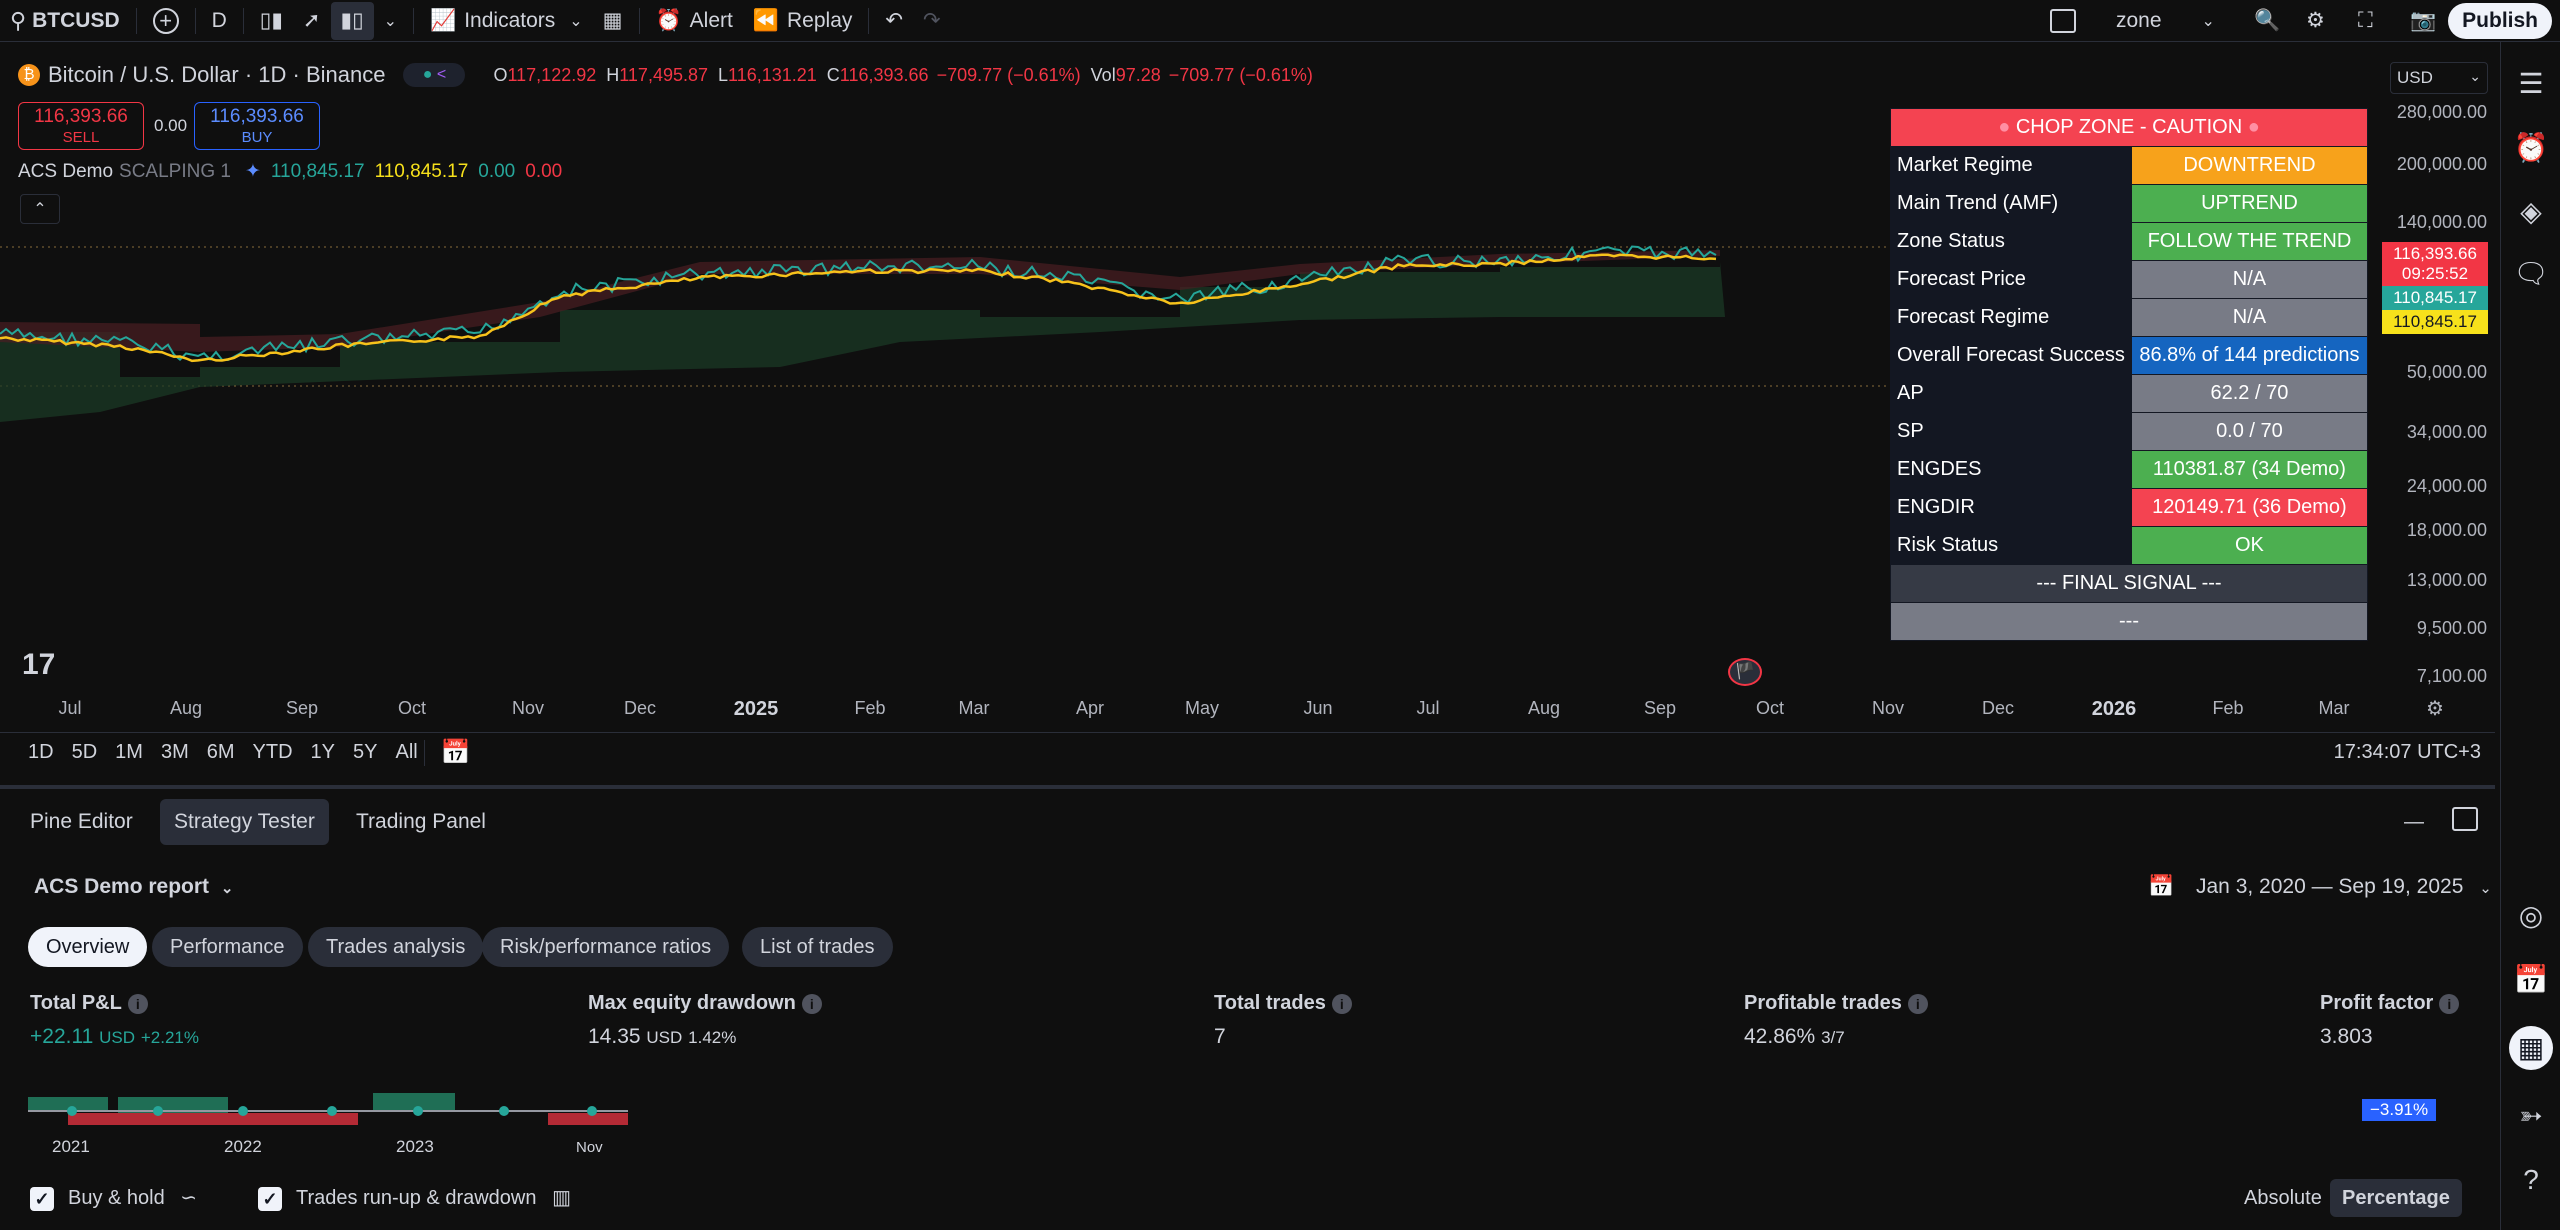 Image resolution: width=2560 pixels, height=1230 pixels. I want to click on table-row: Market Regime DOWNTREND, so click(2129, 165).